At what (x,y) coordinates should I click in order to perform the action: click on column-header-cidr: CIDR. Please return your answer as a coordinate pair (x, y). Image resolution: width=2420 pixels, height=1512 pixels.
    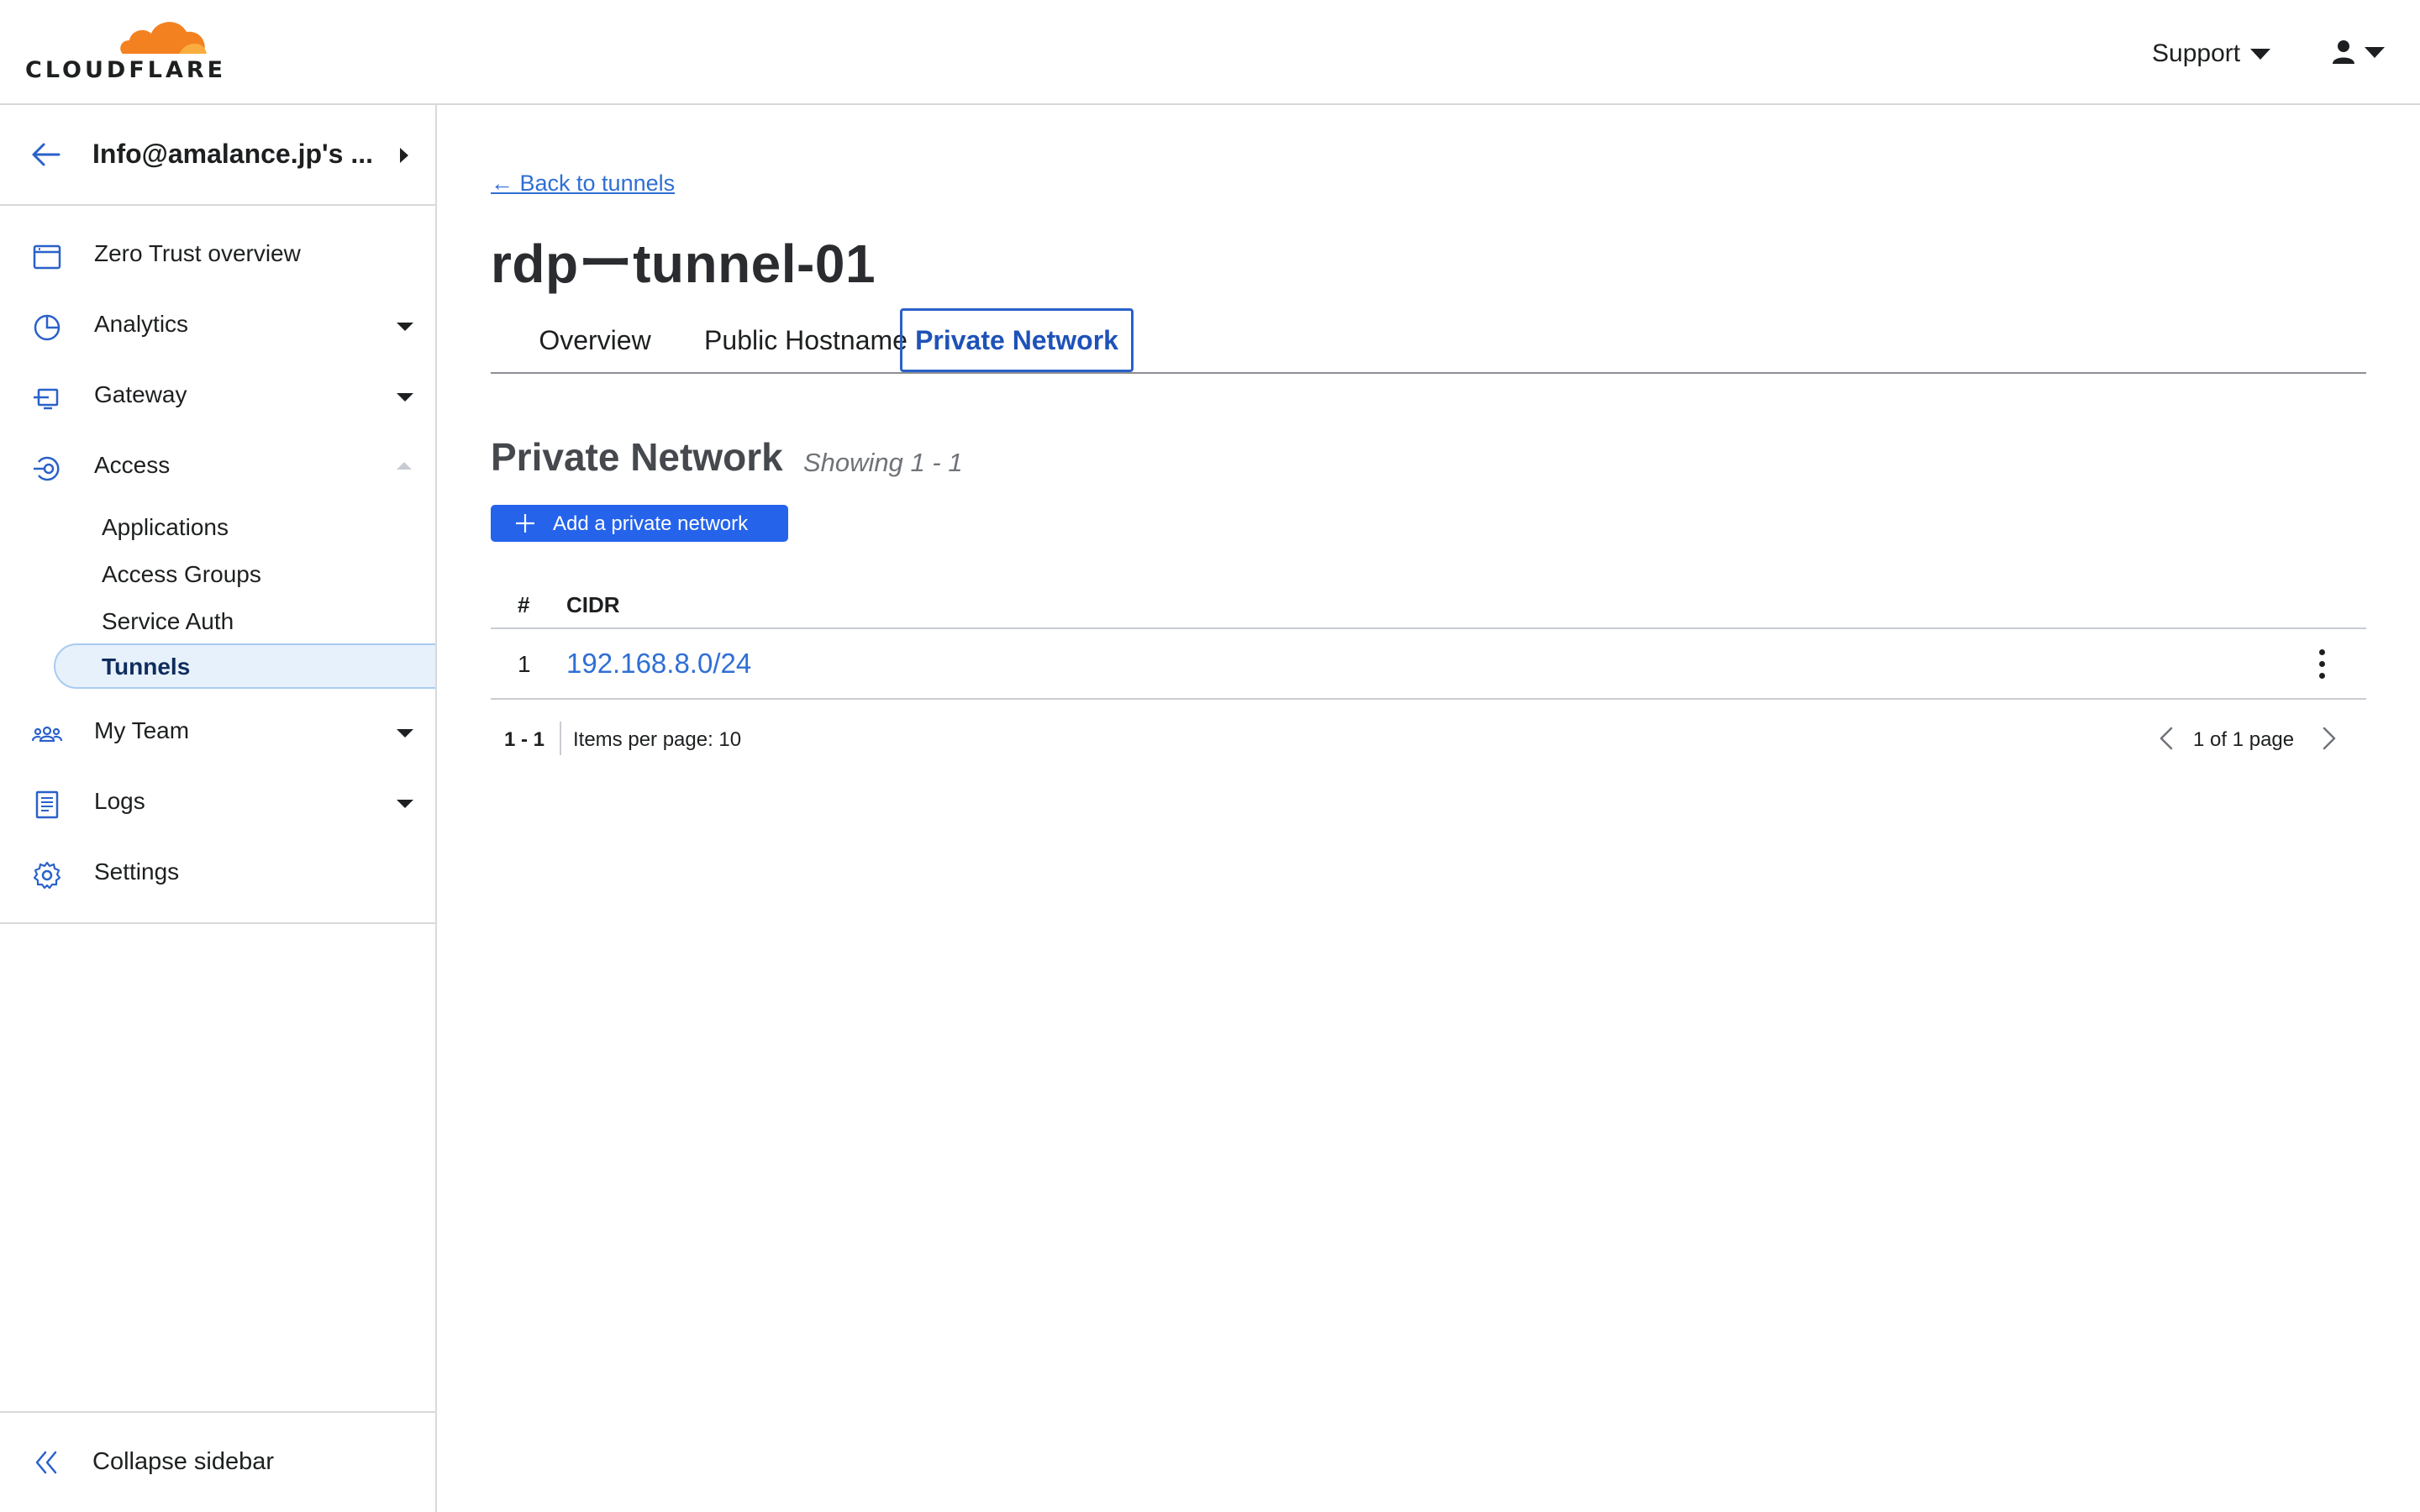
    Looking at the image, I should click on (593, 604).